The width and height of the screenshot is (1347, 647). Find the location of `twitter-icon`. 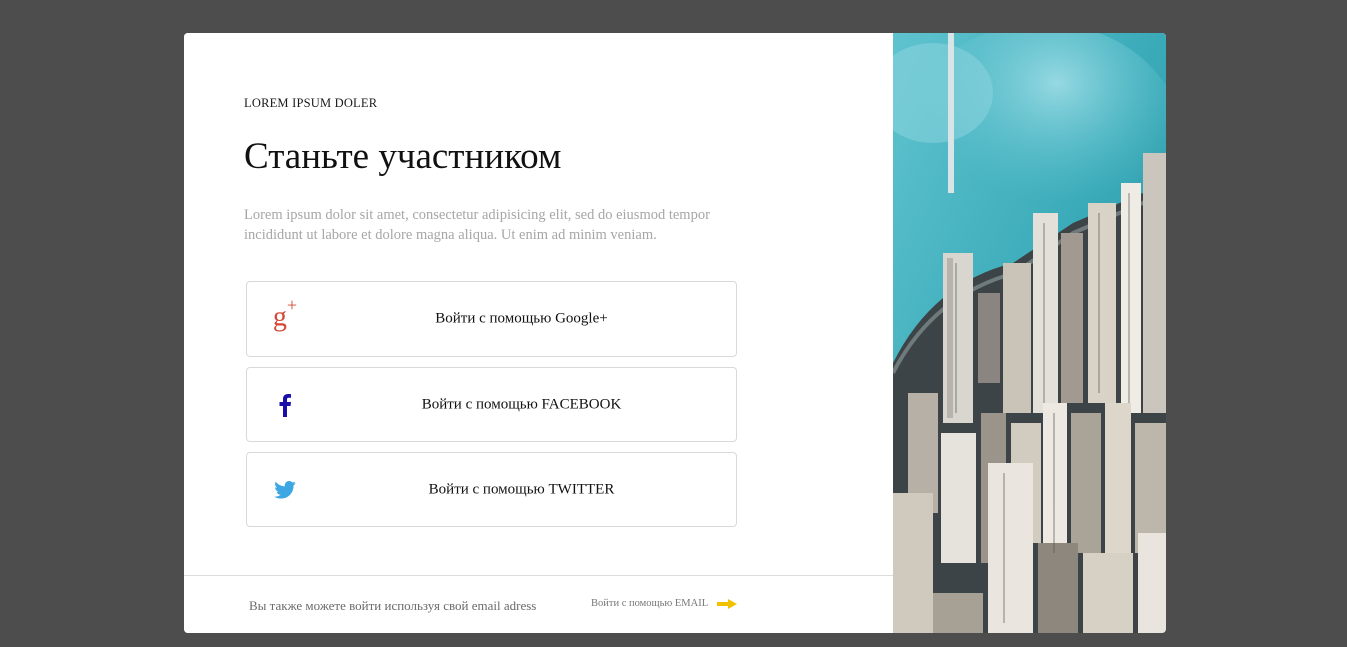

twitter-icon is located at coordinates (285, 490).